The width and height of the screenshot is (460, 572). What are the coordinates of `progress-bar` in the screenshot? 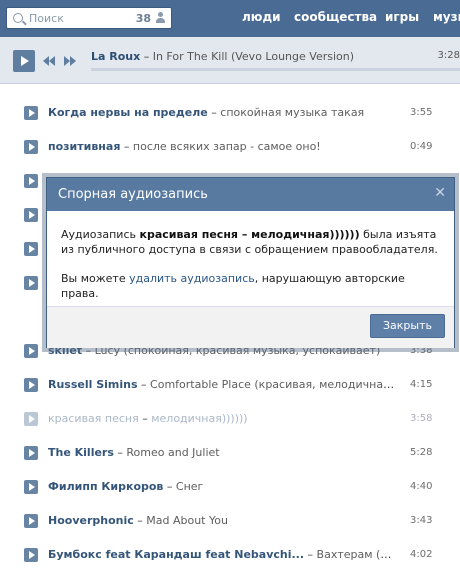 It's located at (275, 69).